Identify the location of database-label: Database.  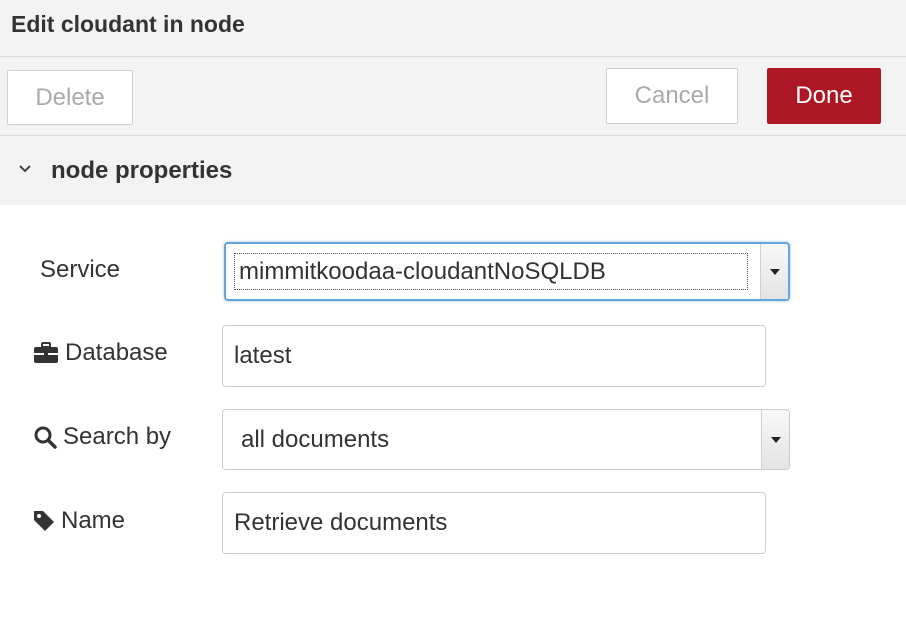
(100, 353).